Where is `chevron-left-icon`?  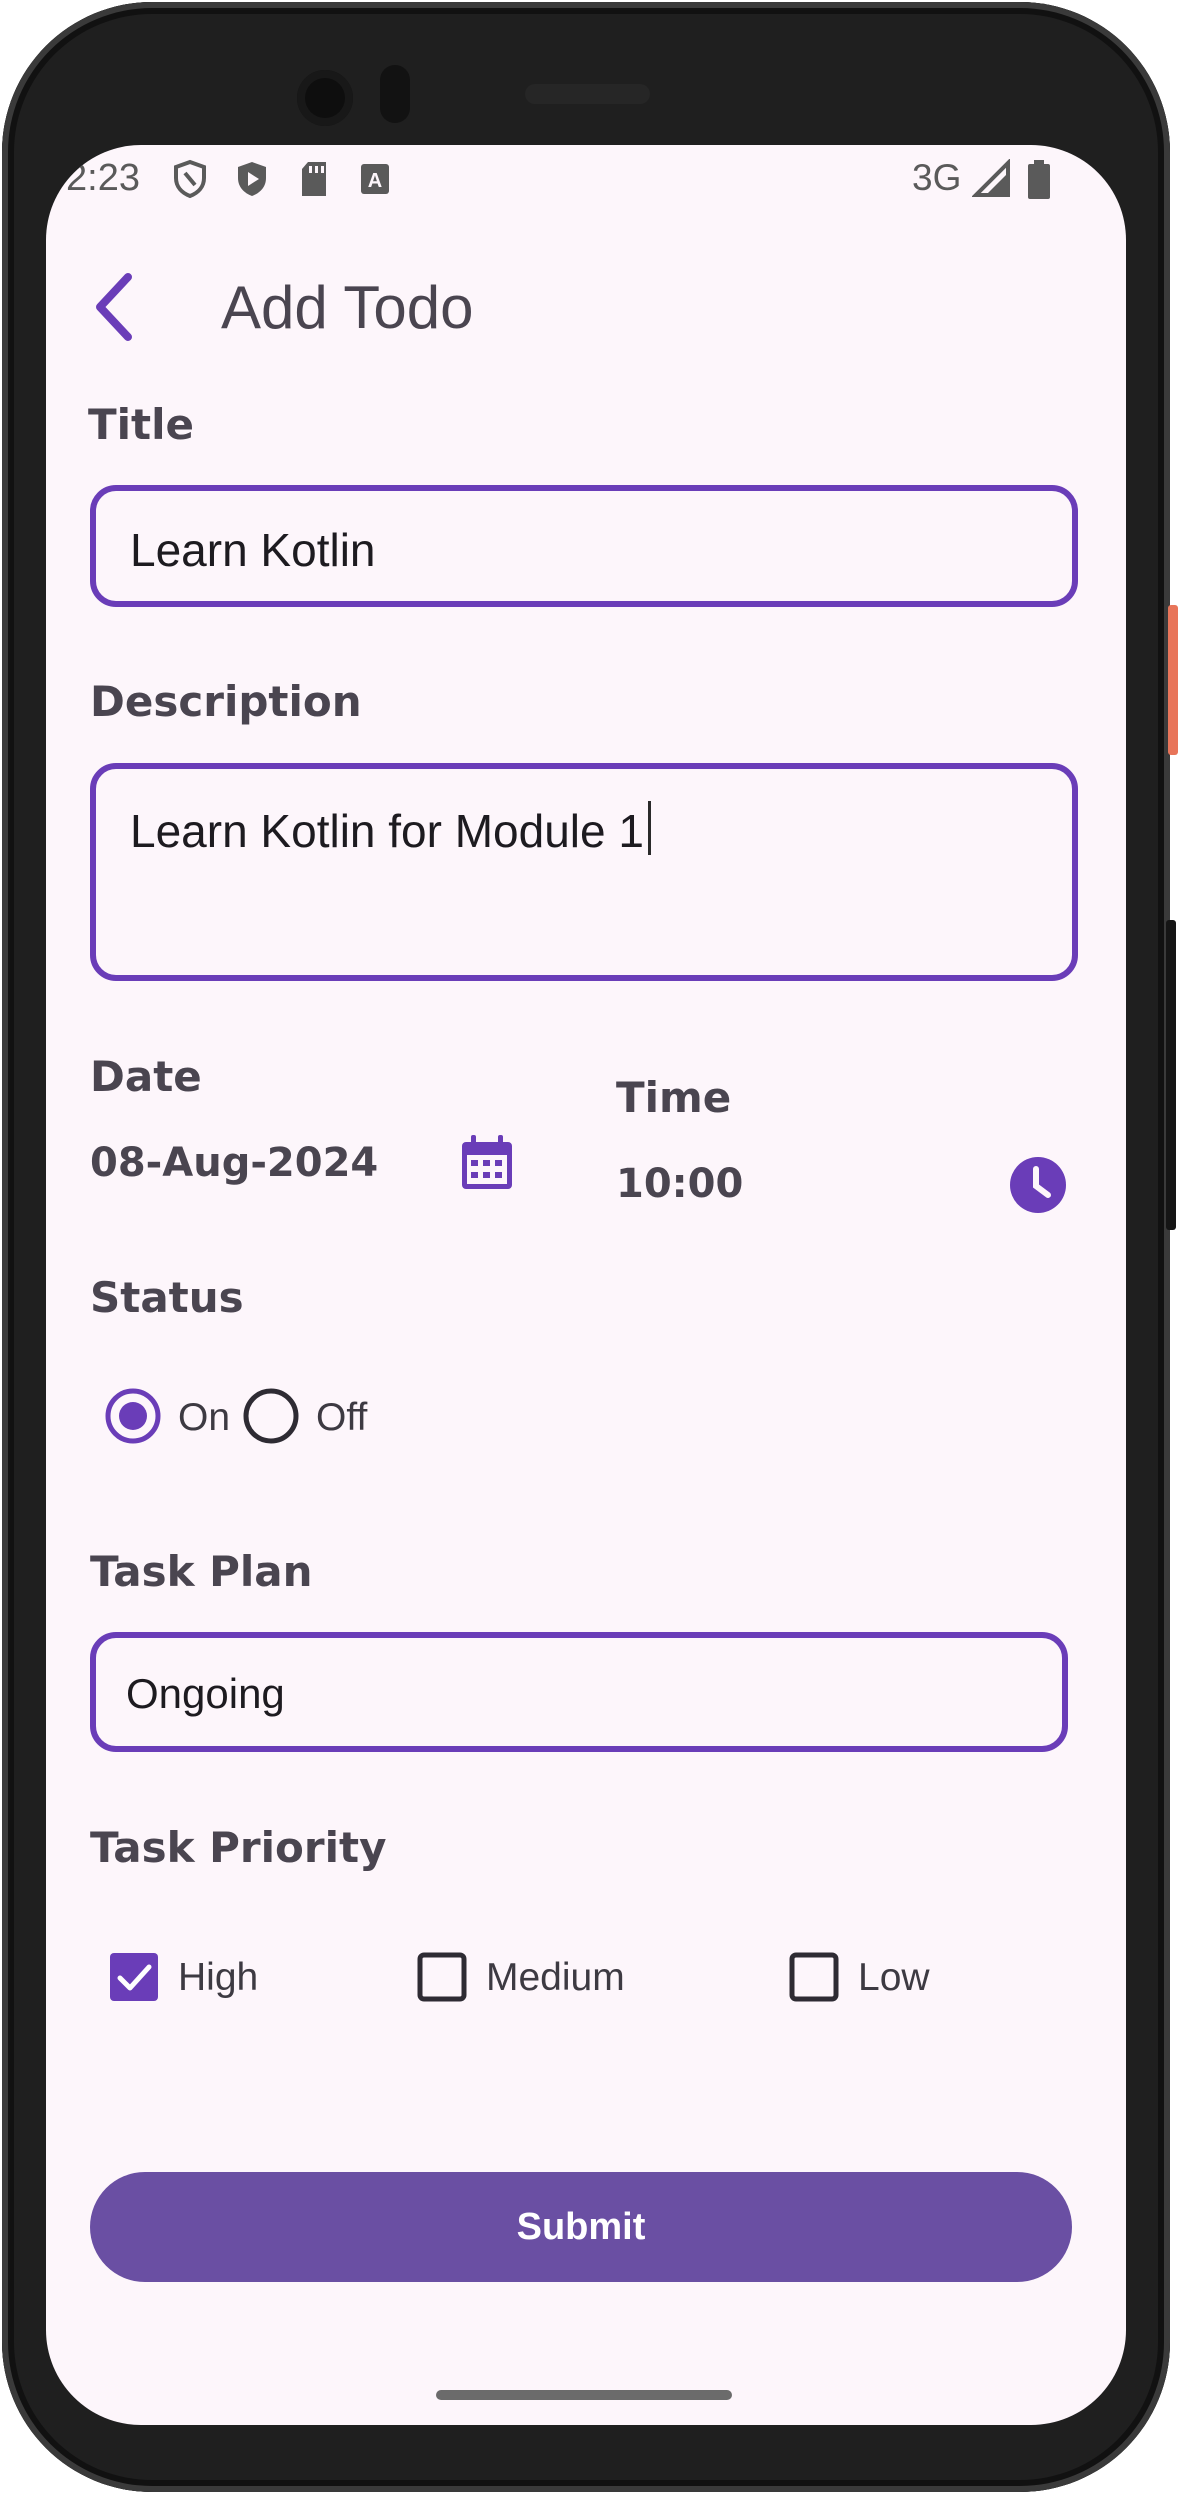 chevron-left-icon is located at coordinates (114, 307).